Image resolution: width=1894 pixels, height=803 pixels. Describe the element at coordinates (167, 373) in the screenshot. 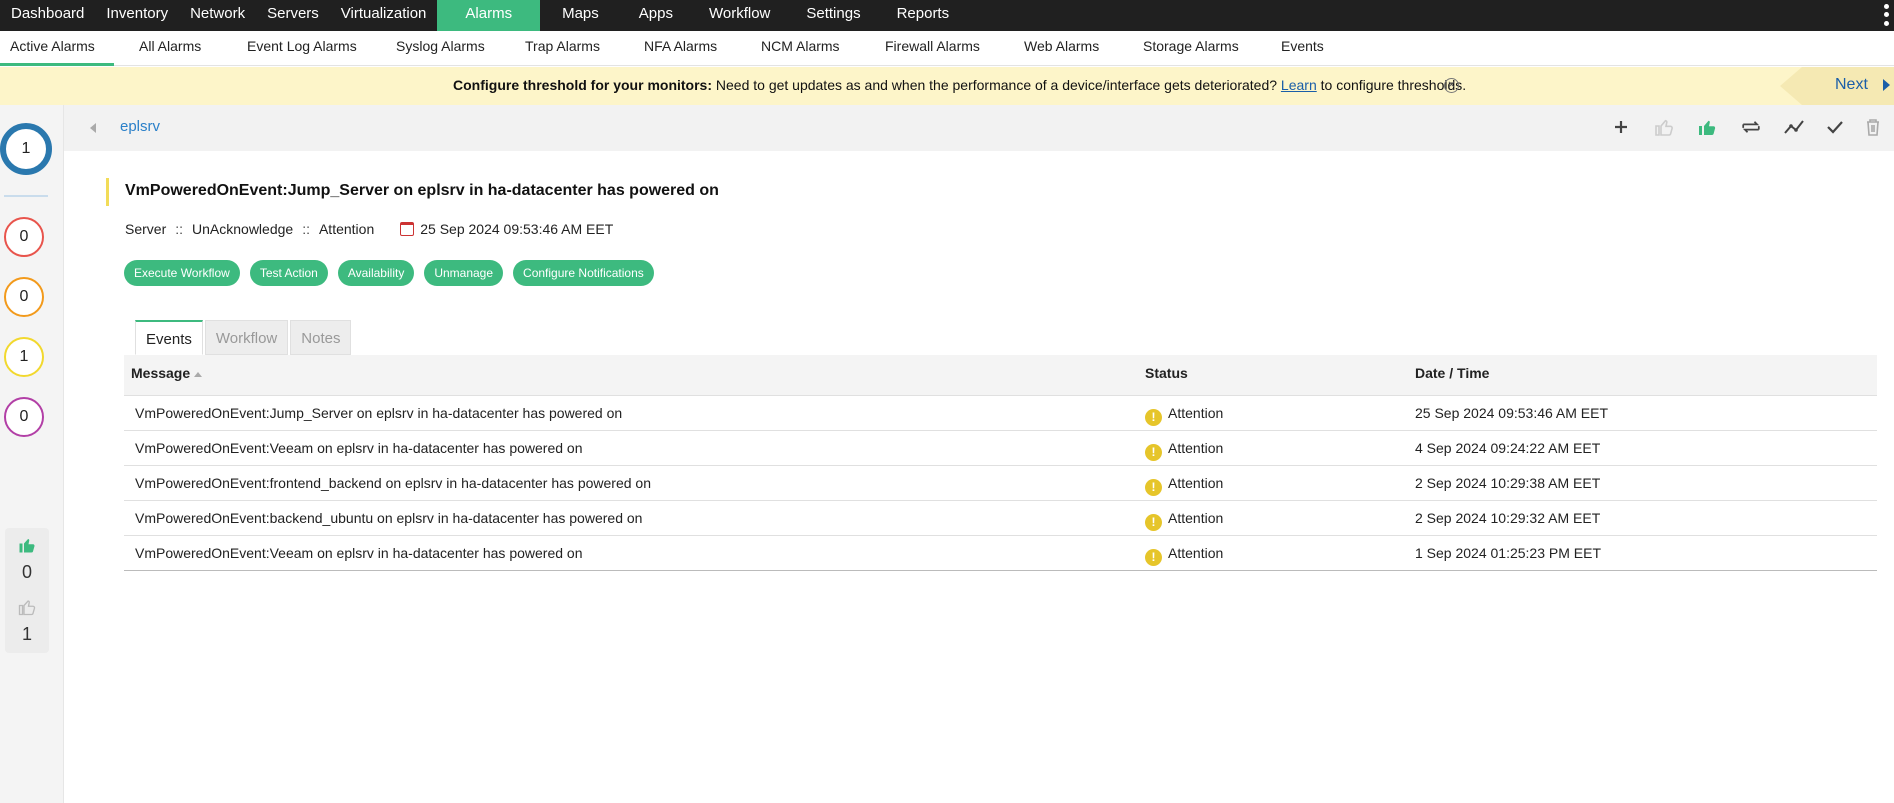

I see `column-message-header: Message` at that location.